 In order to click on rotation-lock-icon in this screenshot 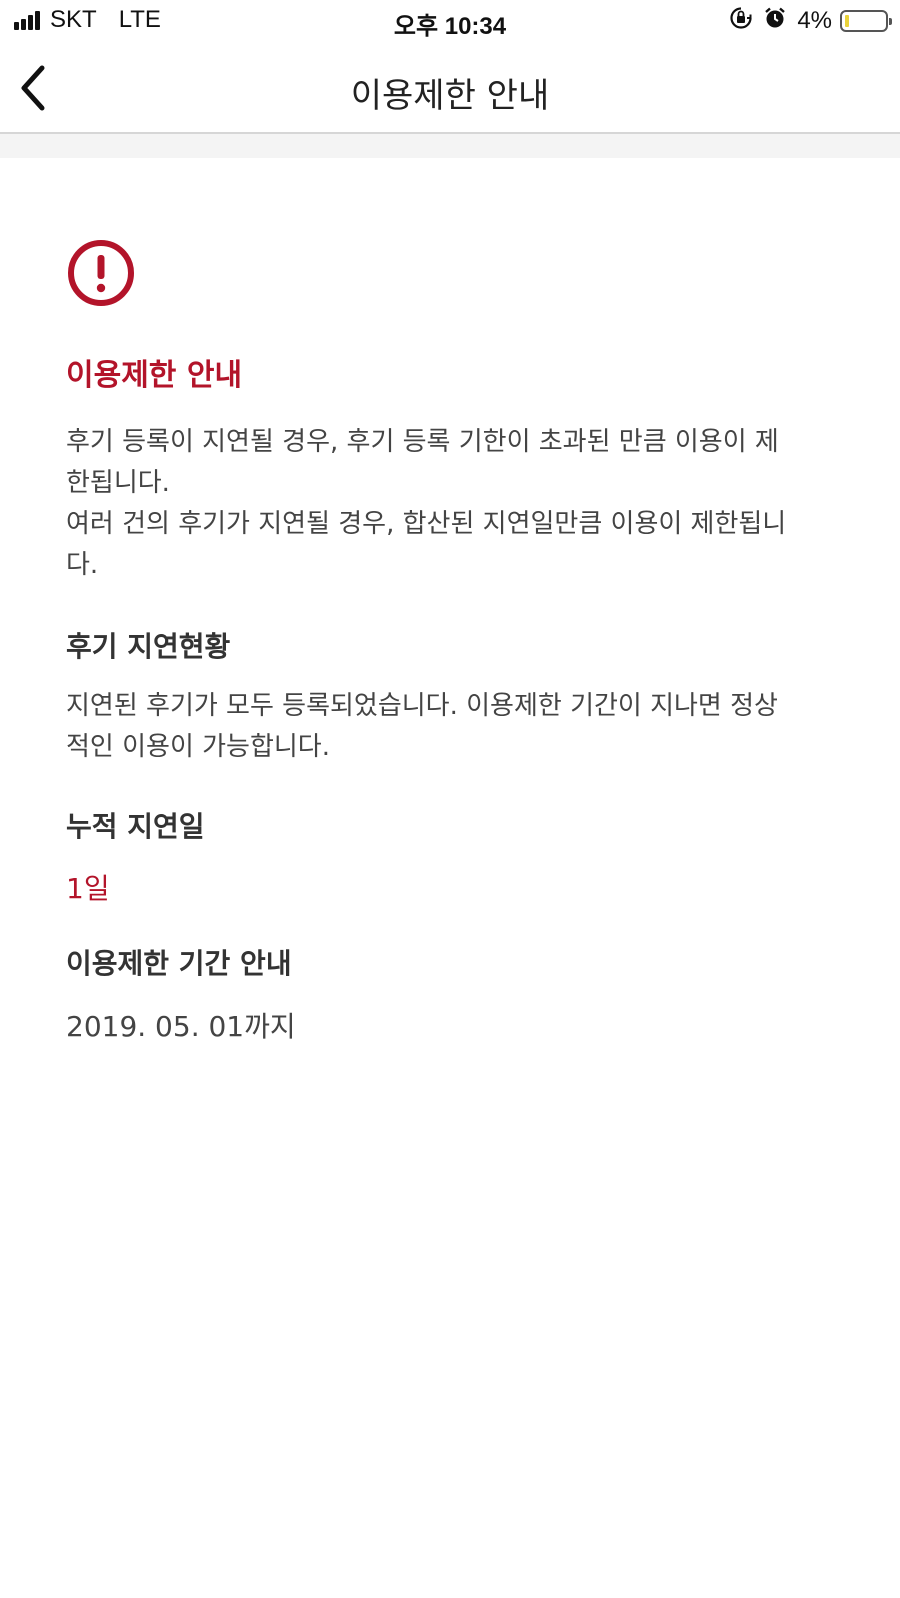, I will do `click(741, 21)`.